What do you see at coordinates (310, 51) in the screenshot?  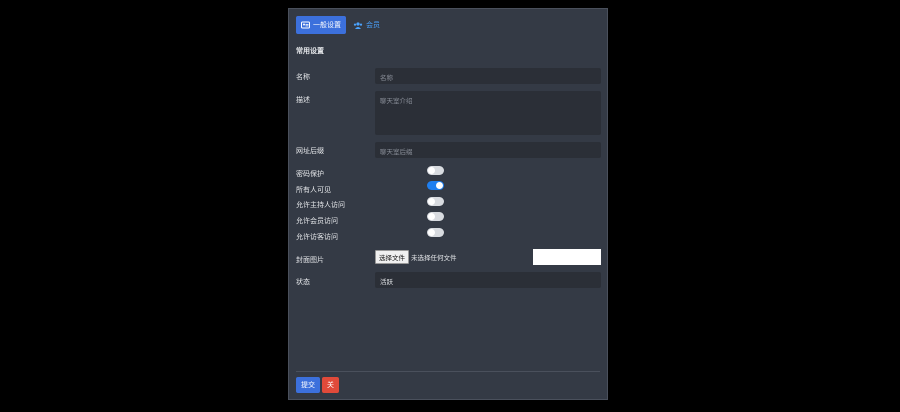 I see `section-title: 常用设置` at bounding box center [310, 51].